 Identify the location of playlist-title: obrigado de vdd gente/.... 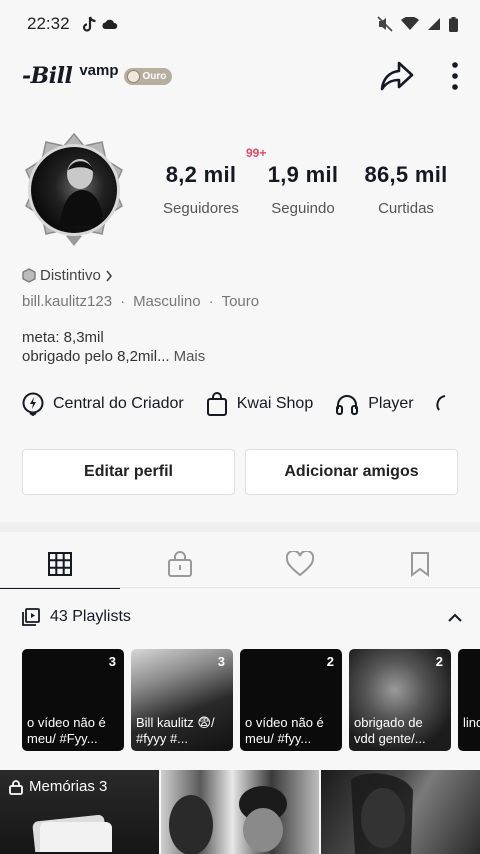
(390, 730).